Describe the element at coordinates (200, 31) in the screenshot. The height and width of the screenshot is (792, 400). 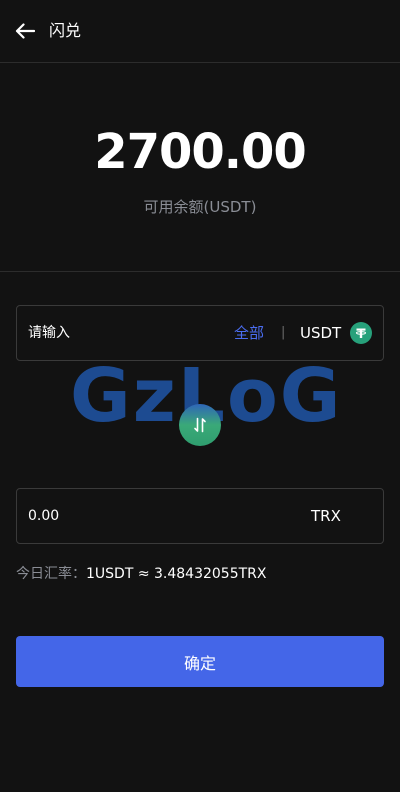
I see `header: 闪兑` at that location.